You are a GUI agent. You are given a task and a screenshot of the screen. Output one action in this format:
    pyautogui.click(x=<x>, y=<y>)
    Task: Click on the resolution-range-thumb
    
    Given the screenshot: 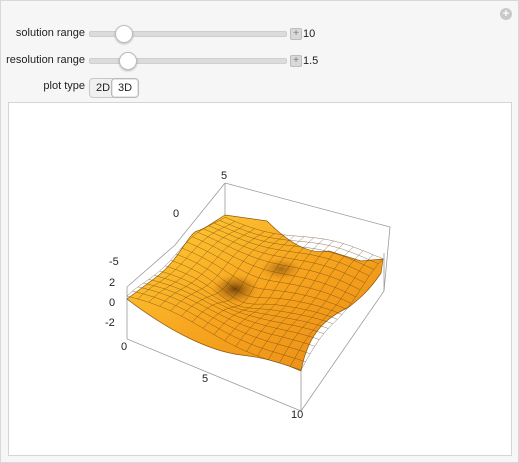 What is the action you would take?
    pyautogui.click(x=128, y=61)
    